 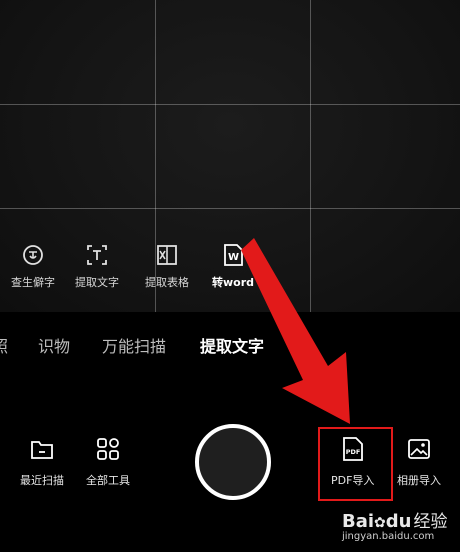 I want to click on recent-scan-label: 最近扫描, so click(x=42, y=480).